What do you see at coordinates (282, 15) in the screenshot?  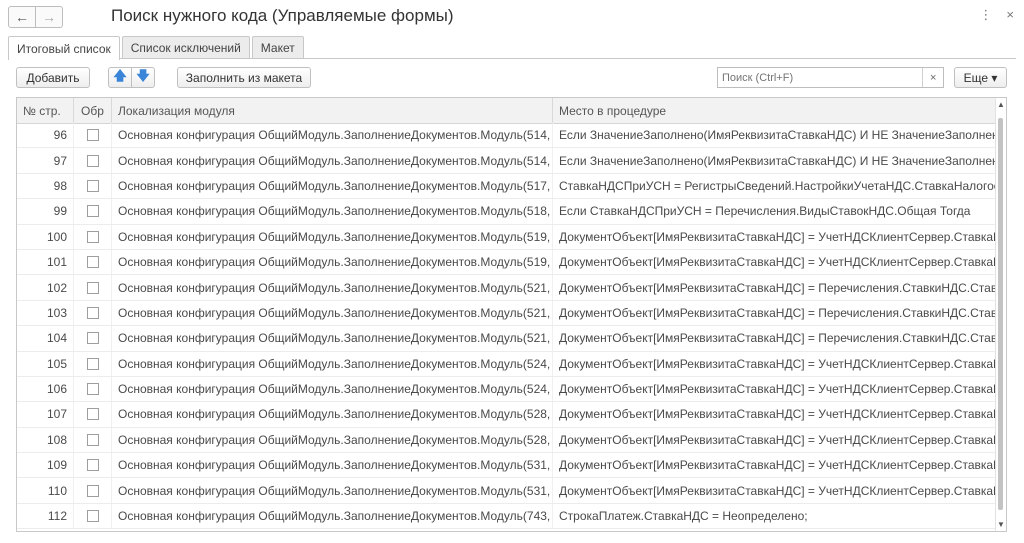 I see `window-title: Поиск нужного кода (Управляемые формы)` at bounding box center [282, 15].